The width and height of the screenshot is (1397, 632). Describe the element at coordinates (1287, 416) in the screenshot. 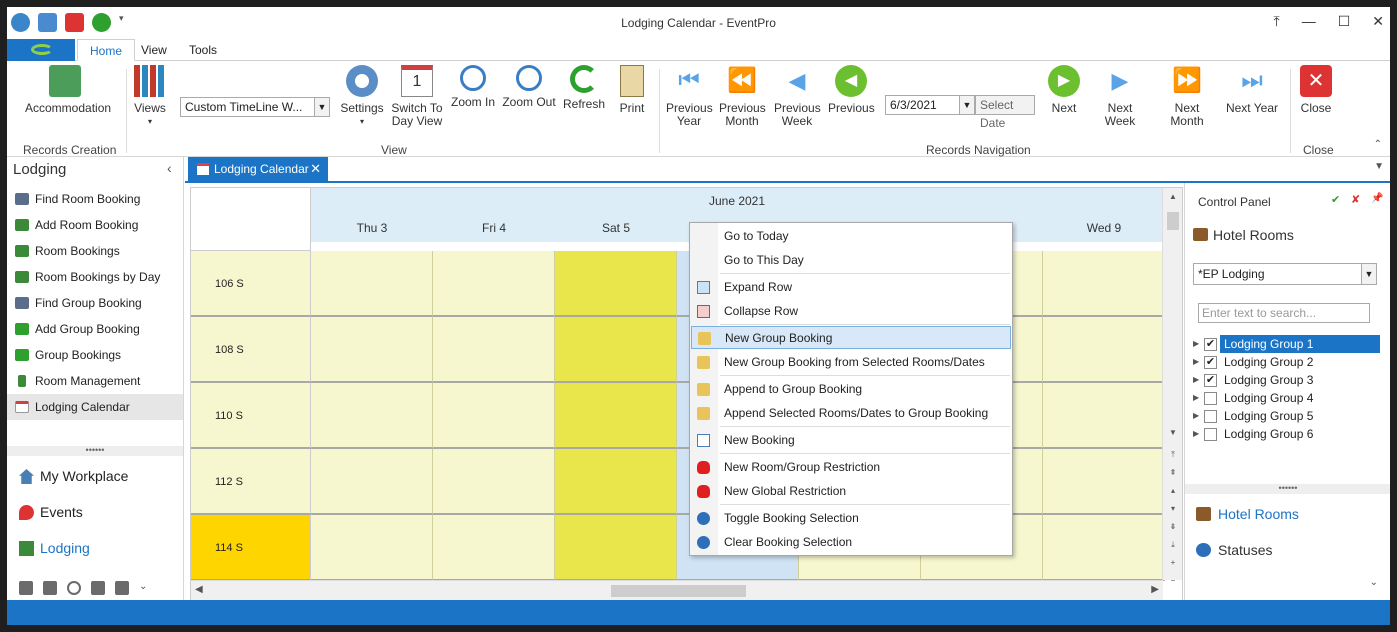

I see `lodging-group-item: ▶ Lodging Group 5` at that location.